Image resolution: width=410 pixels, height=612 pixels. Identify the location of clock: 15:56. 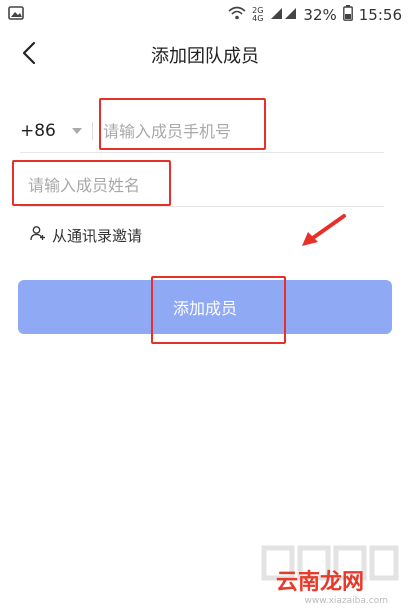
(380, 15).